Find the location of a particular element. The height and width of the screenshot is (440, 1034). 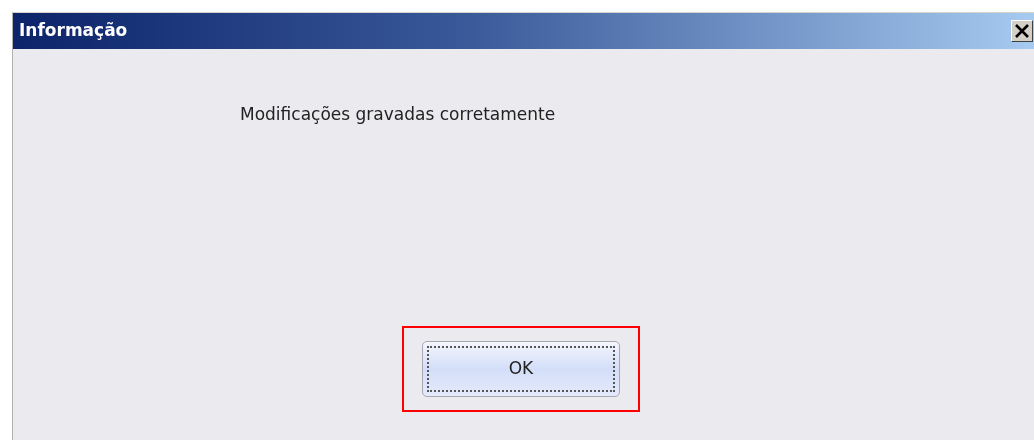

close-button is located at coordinates (1022, 31).